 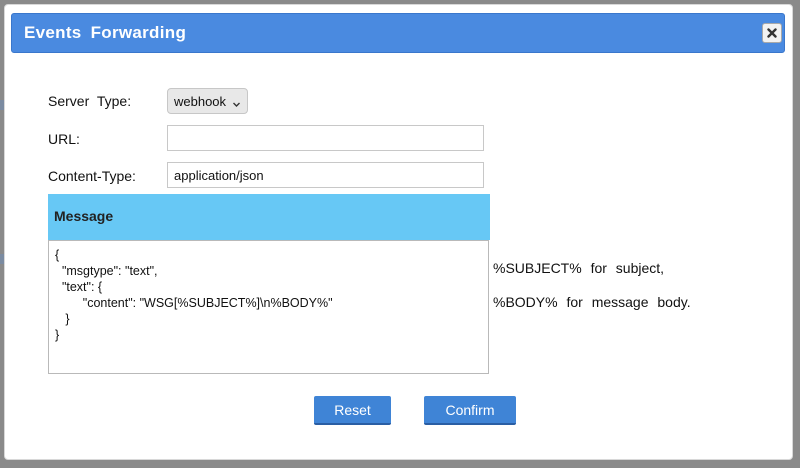 What do you see at coordinates (105, 32) in the screenshot?
I see `dialog-title: Events Forwarding` at bounding box center [105, 32].